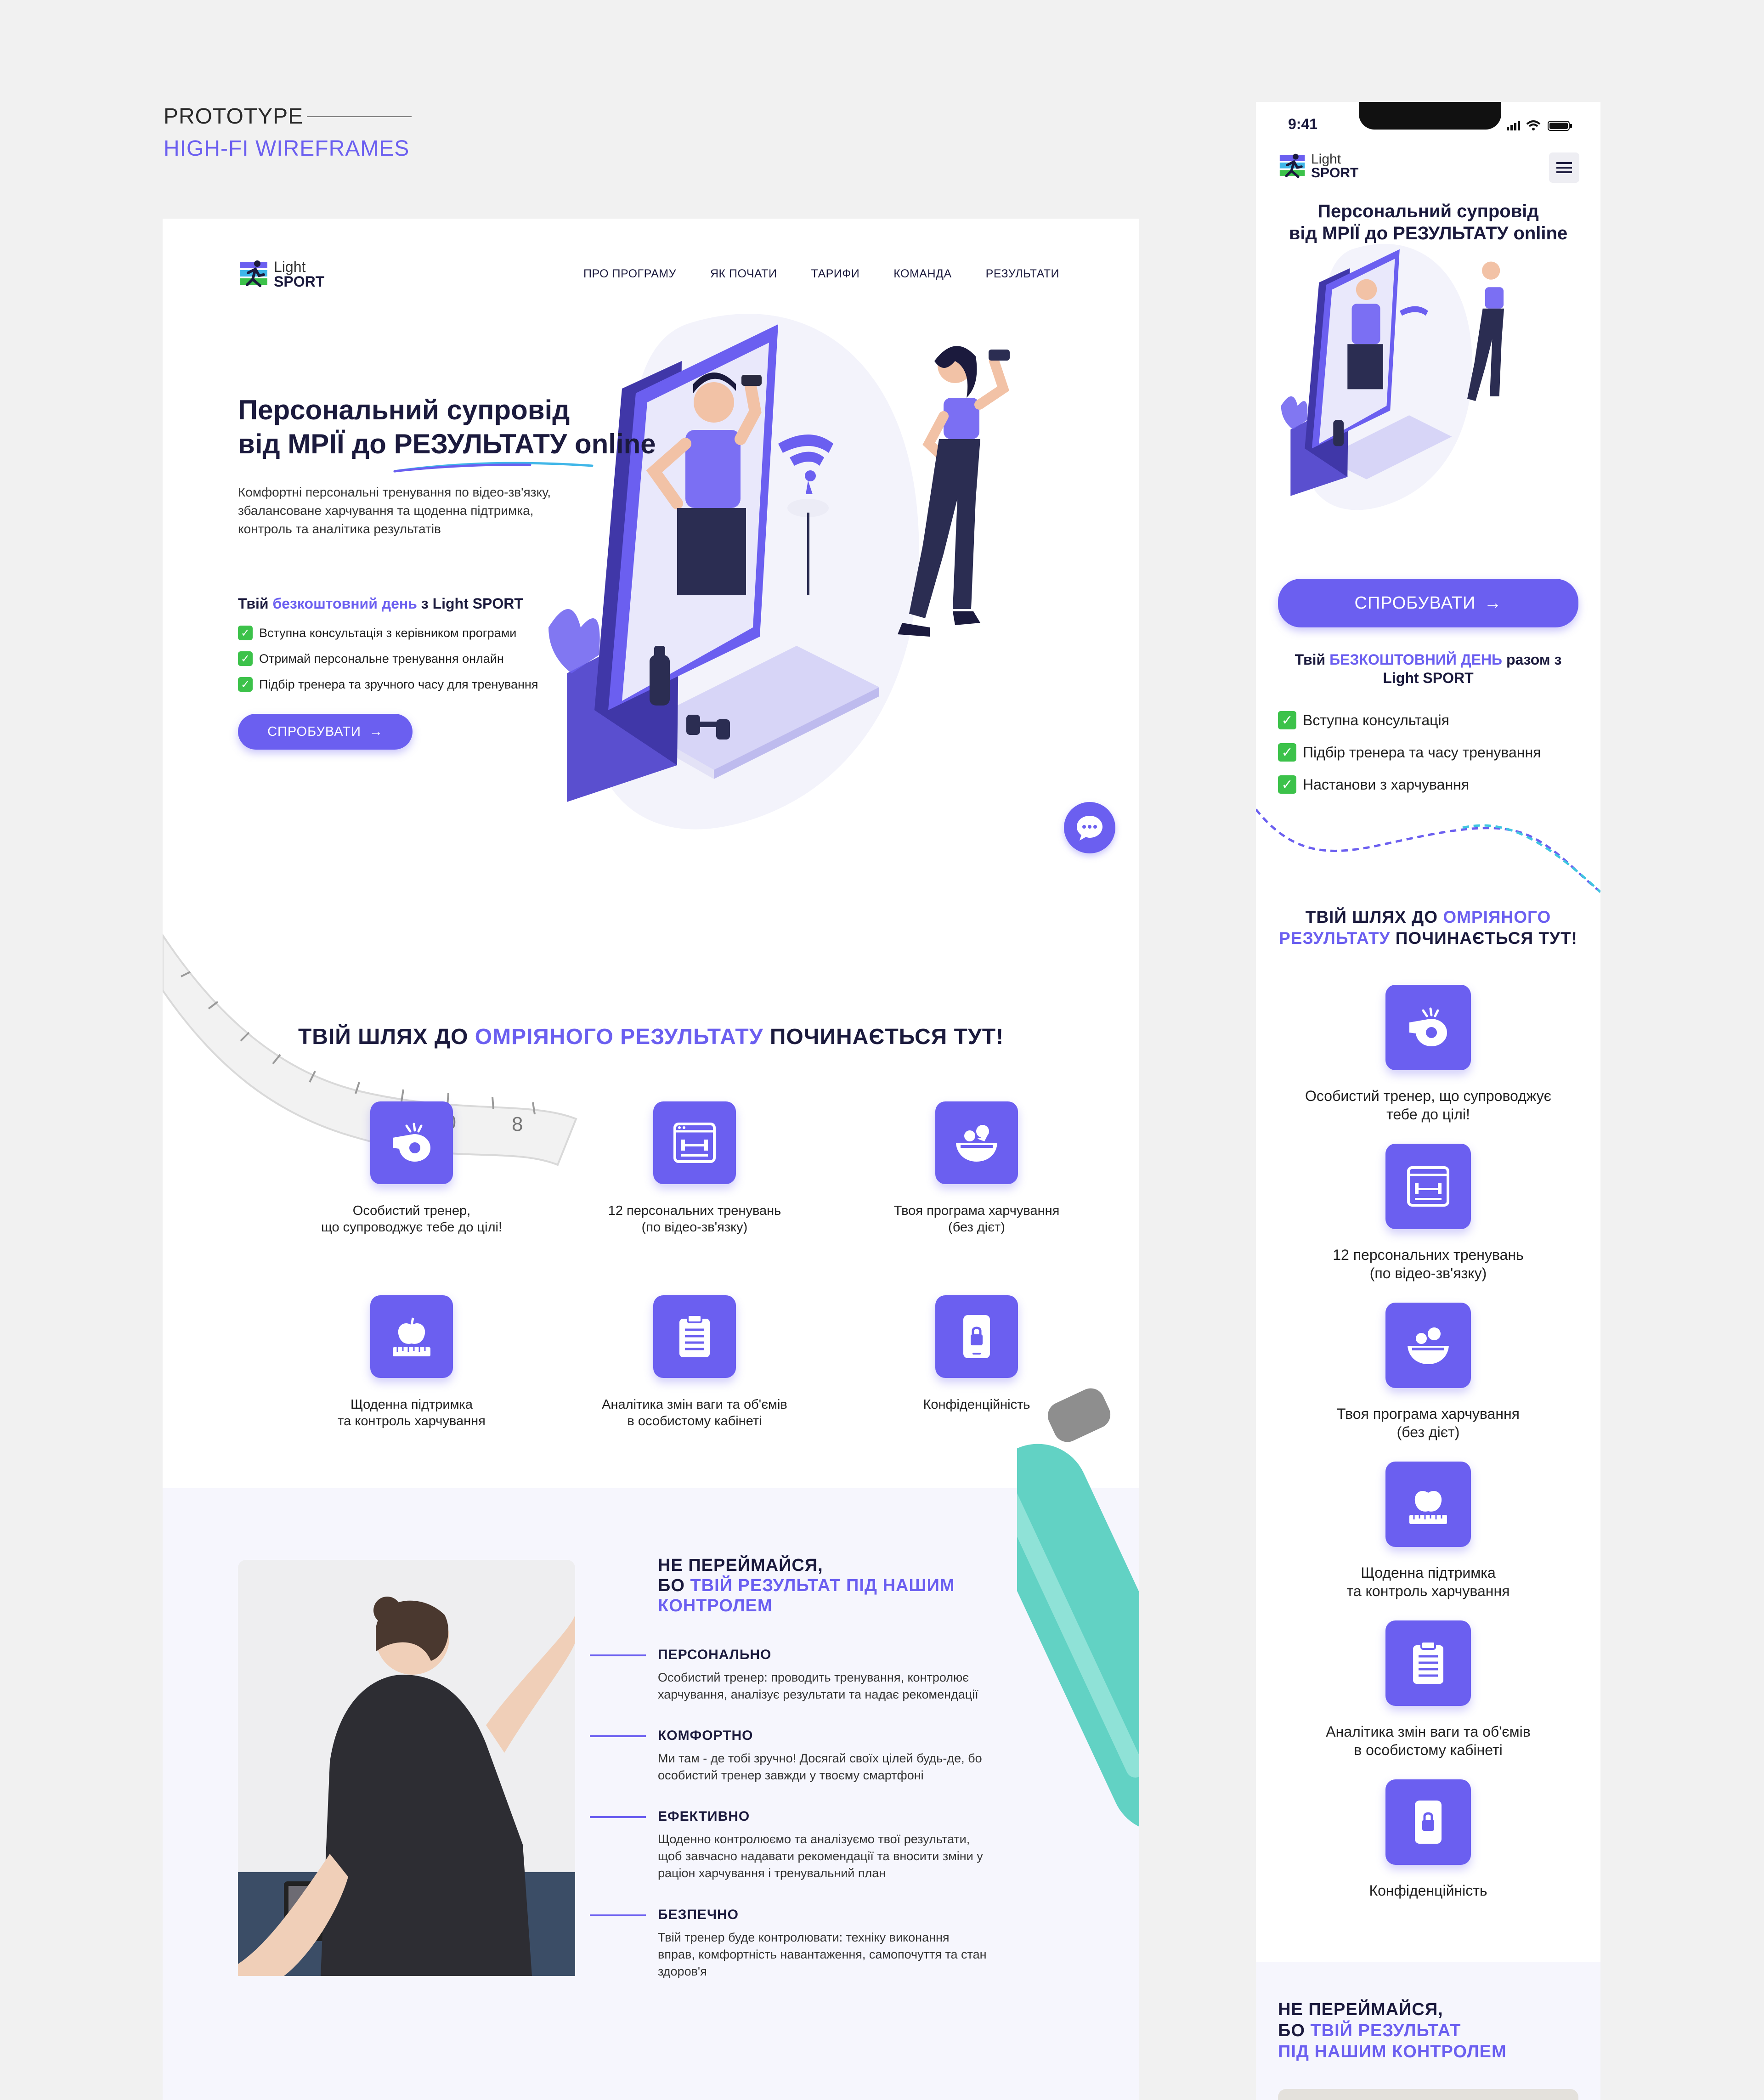 The width and height of the screenshot is (1764, 2100). What do you see at coordinates (629, 274) in the screenshot?
I see `nav-item-about: ПРО ПРОГРАМУ` at bounding box center [629, 274].